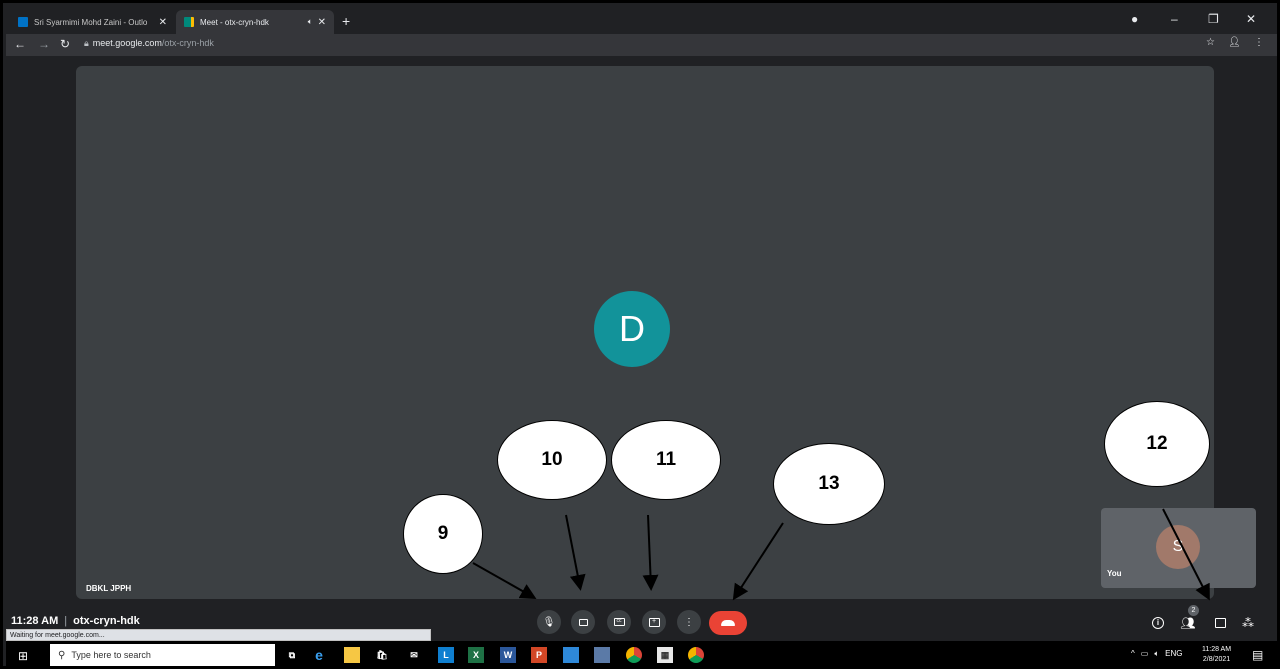 This screenshot has width=1280, height=669. What do you see at coordinates (189, 22) in the screenshot?
I see `meet-icon` at bounding box center [189, 22].